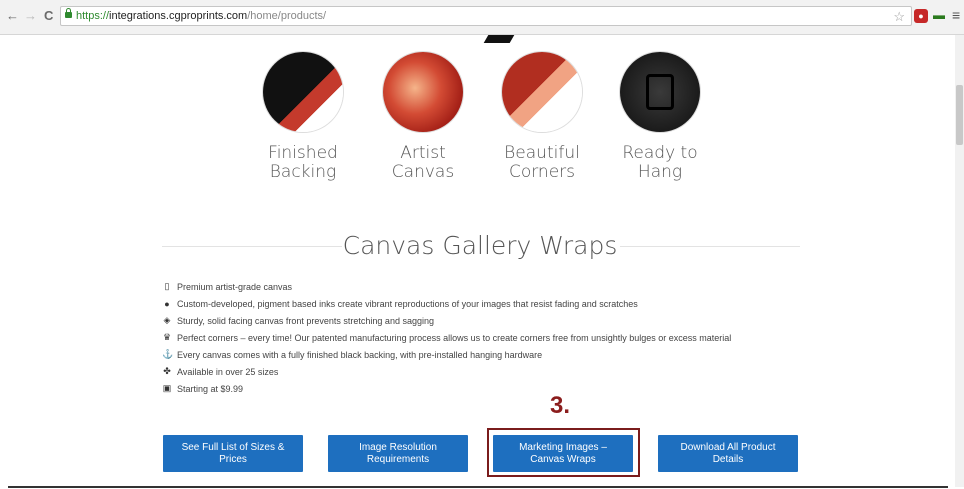 This screenshot has height=489, width=964. Describe the element at coordinates (478, 487) in the screenshot. I see `bottom-border` at that location.